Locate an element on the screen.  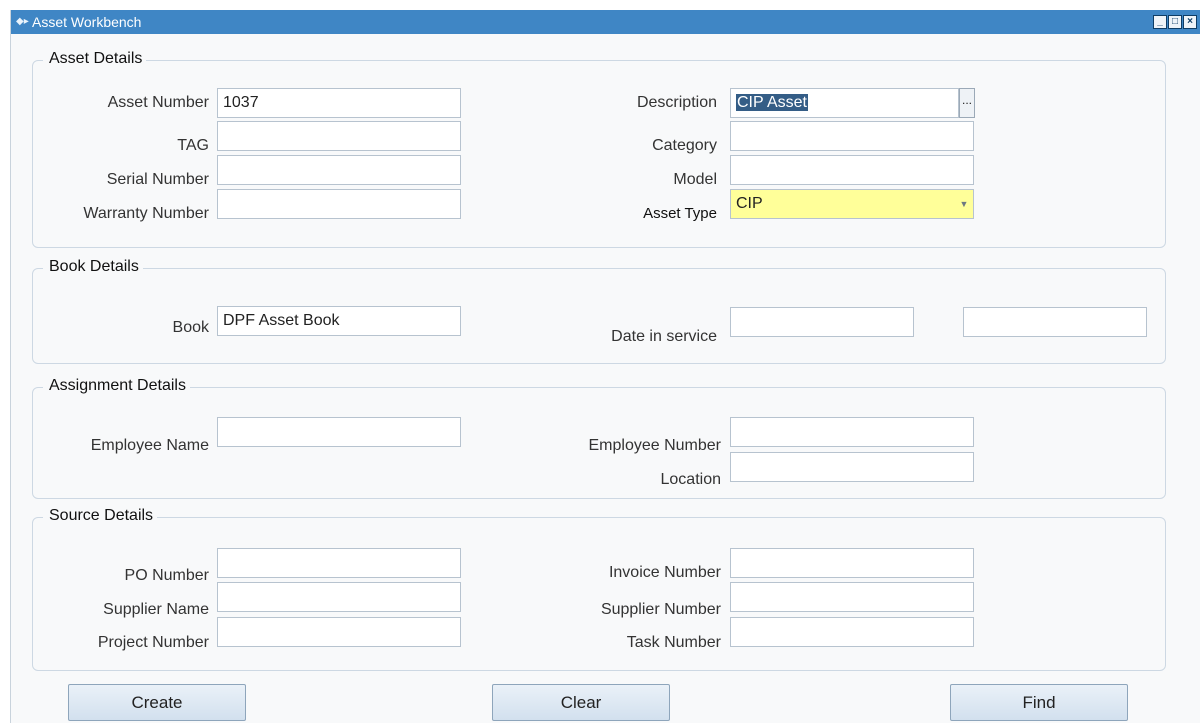
maximize-icon: □ is located at coordinates (1175, 22).